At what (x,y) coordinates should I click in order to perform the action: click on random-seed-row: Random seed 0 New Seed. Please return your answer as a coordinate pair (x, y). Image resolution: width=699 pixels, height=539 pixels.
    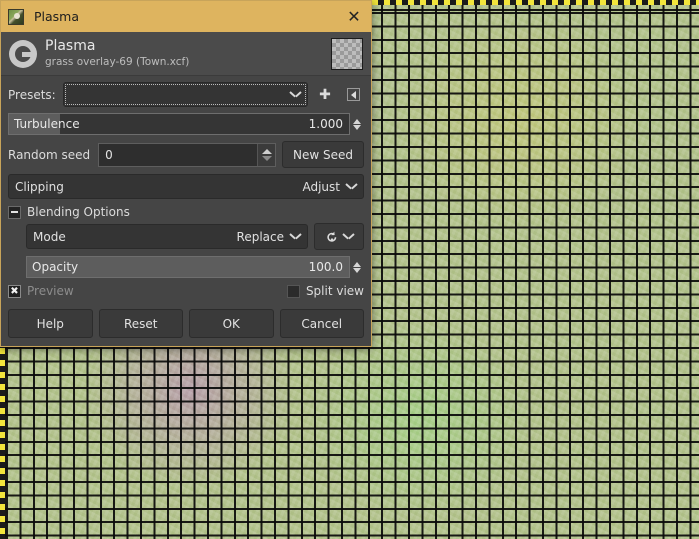
    Looking at the image, I should click on (186, 154).